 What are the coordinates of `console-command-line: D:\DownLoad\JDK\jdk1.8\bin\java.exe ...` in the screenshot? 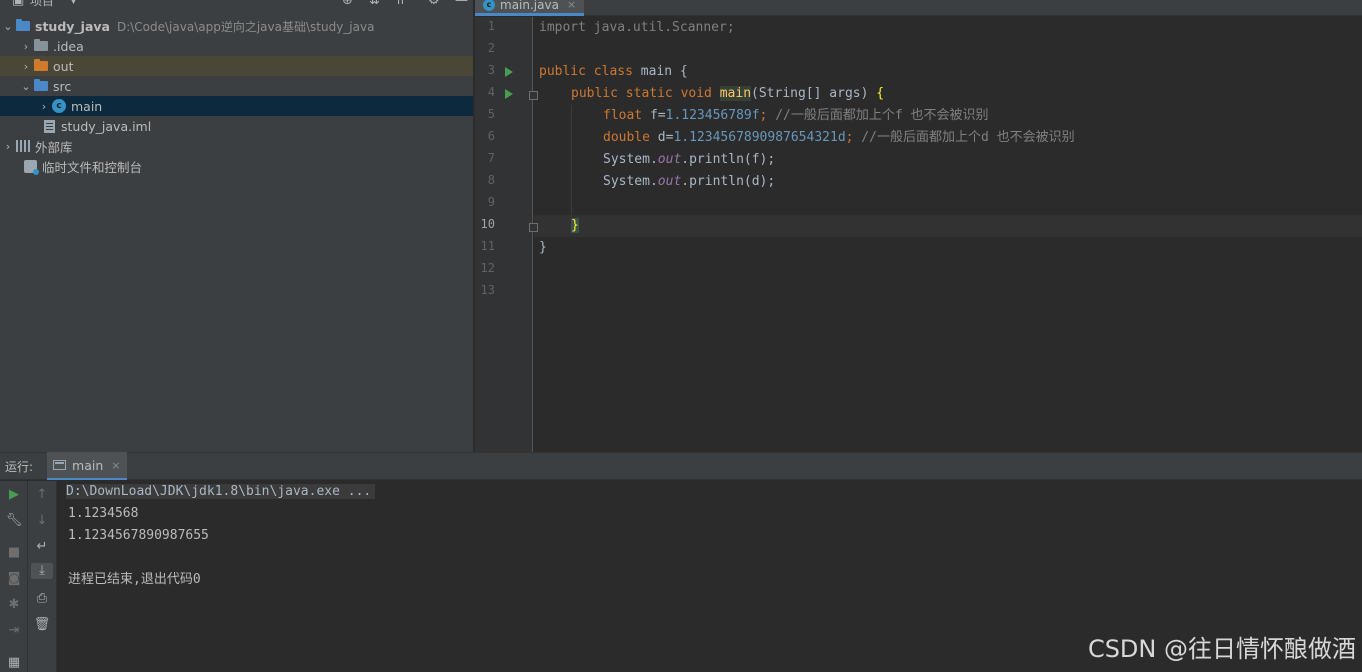 It's located at (221, 492).